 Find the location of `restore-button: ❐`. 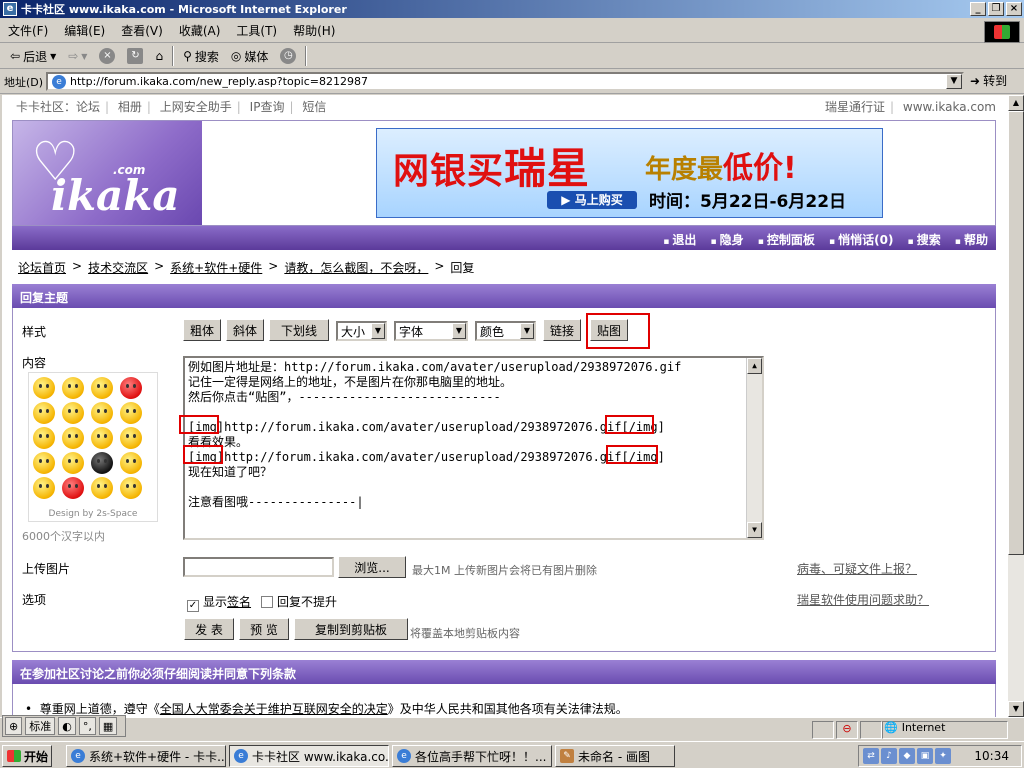

restore-button: ❐ is located at coordinates (996, 9).